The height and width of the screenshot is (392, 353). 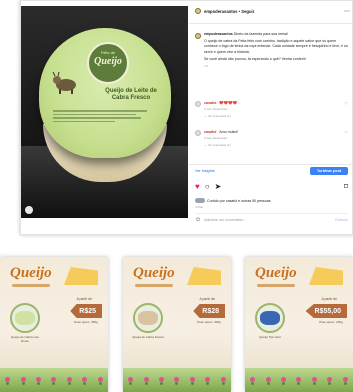 What do you see at coordinates (131, 94) in the screenshot?
I see `cheese-label-title: Queijo de Leite de Cabra Fresco` at bounding box center [131, 94].